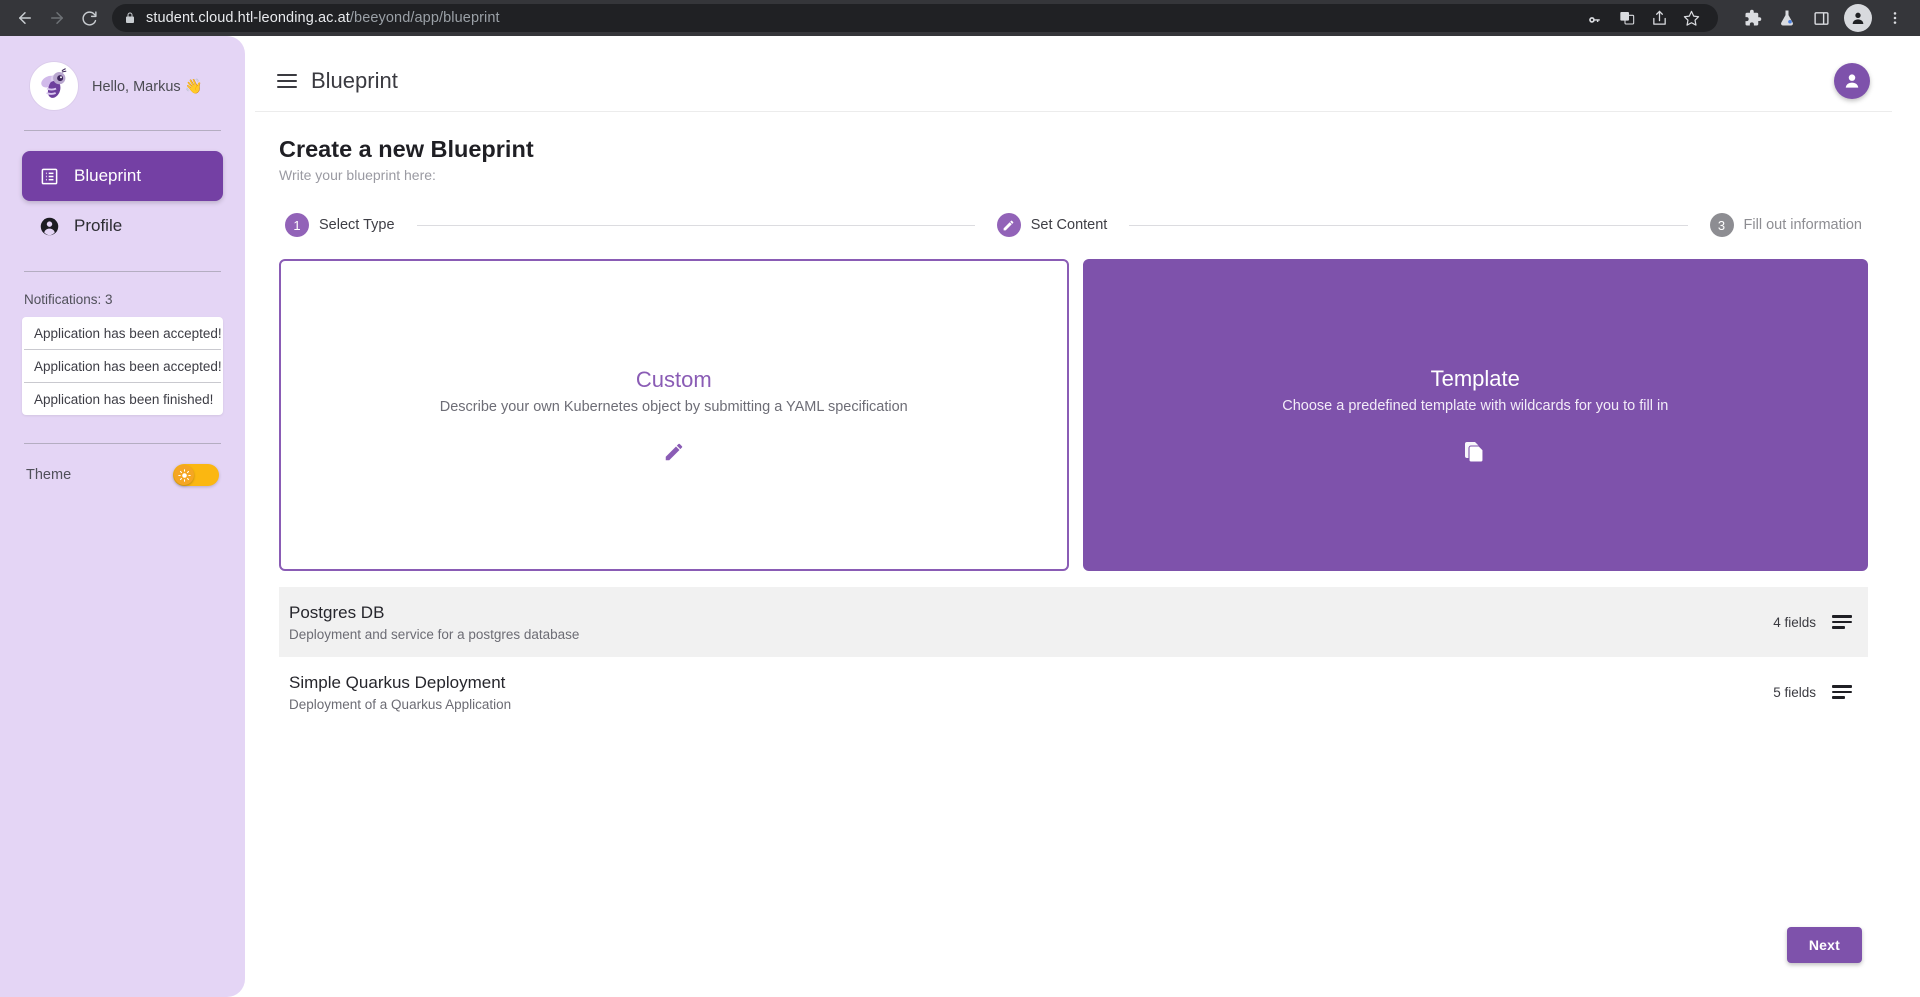 This screenshot has height=997, width=1920. What do you see at coordinates (1069, 225) in the screenshot?
I see `step-2-label: Set Content` at bounding box center [1069, 225].